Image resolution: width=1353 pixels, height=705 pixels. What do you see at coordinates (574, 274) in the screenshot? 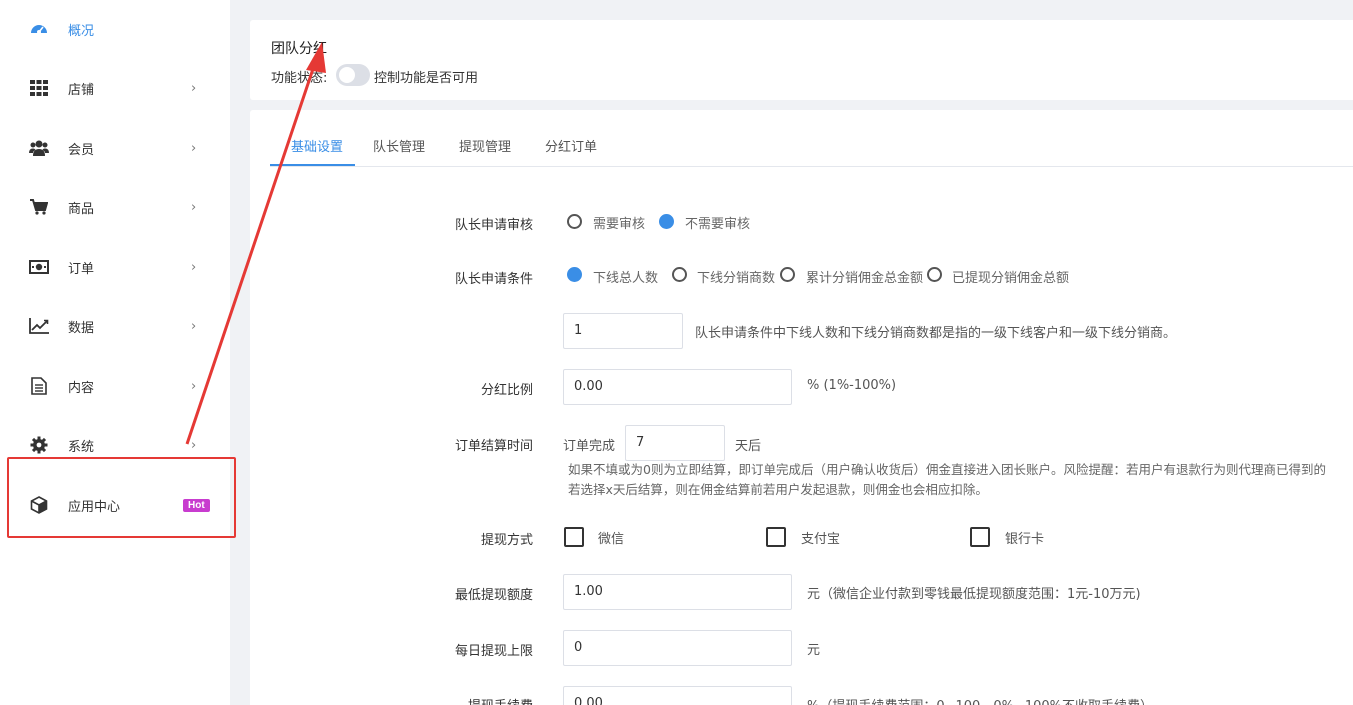
I see `radio-total-downline` at bounding box center [574, 274].